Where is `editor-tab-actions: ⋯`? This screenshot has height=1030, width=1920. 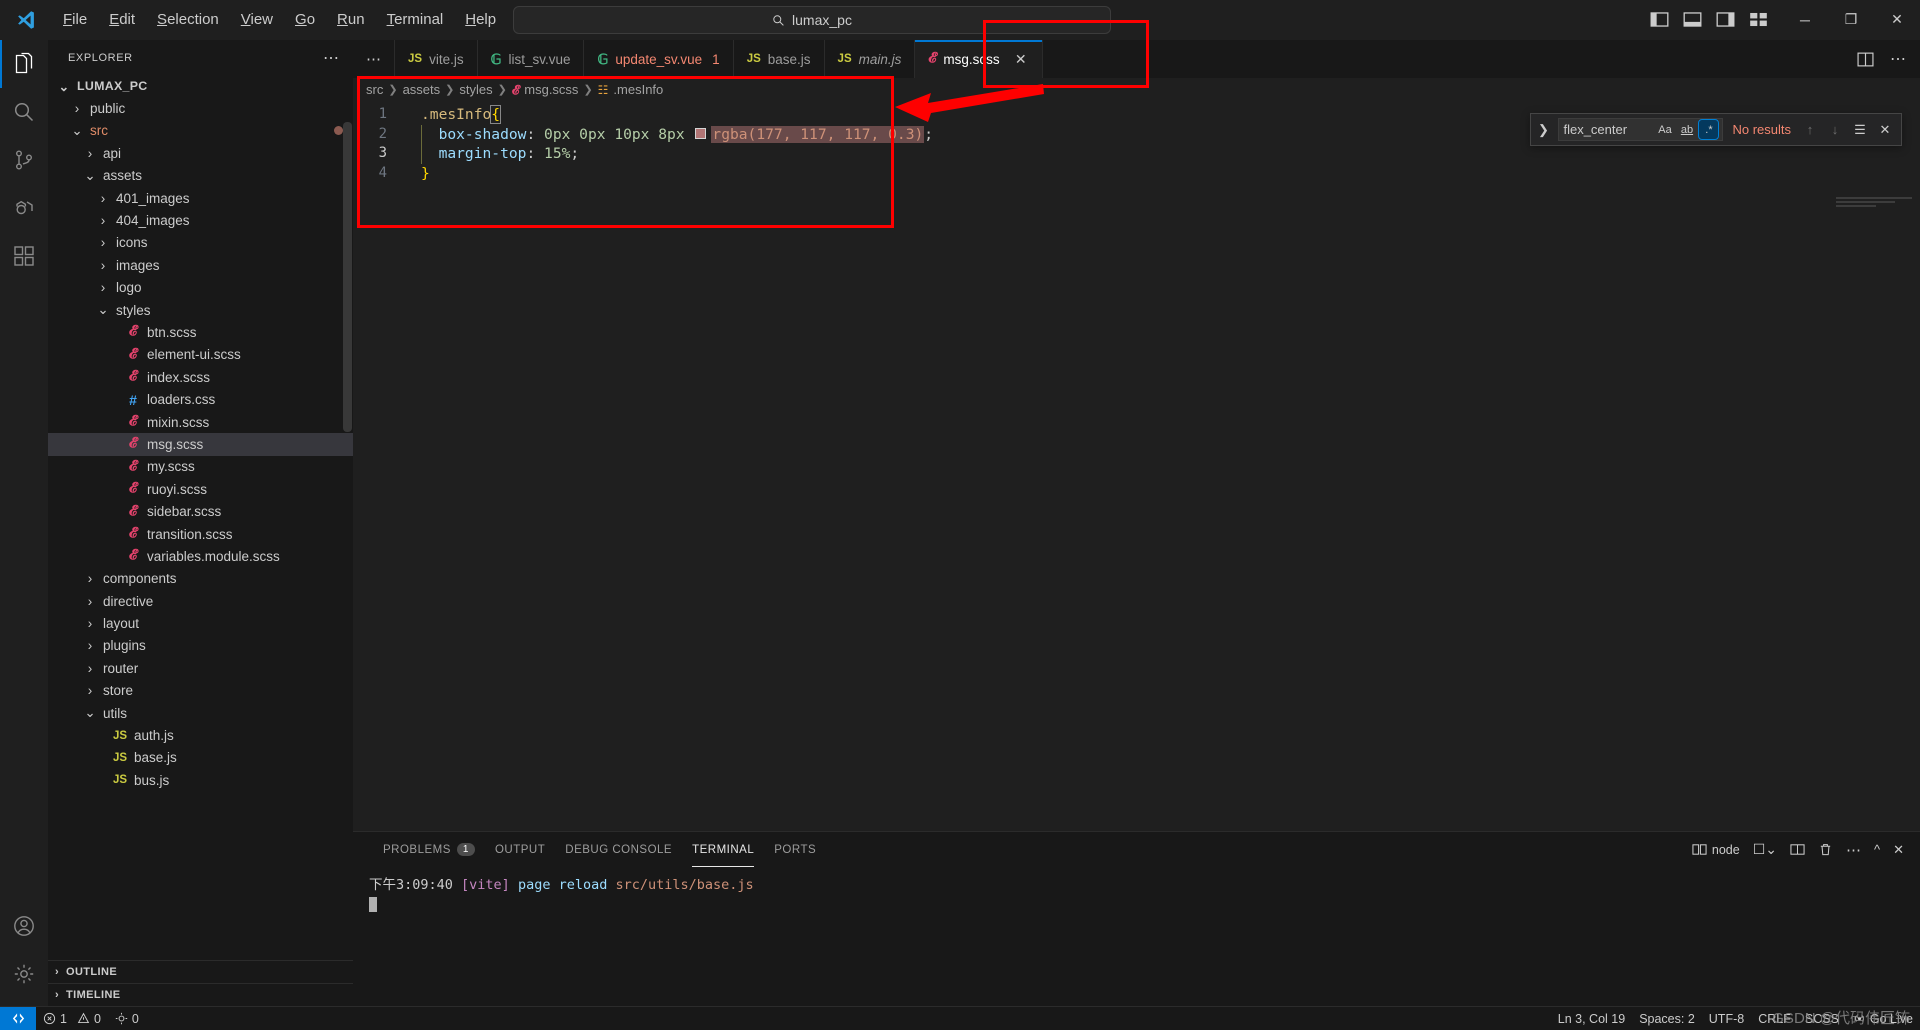
editor-tab-actions: ⋯ is located at coordinates (1881, 59).